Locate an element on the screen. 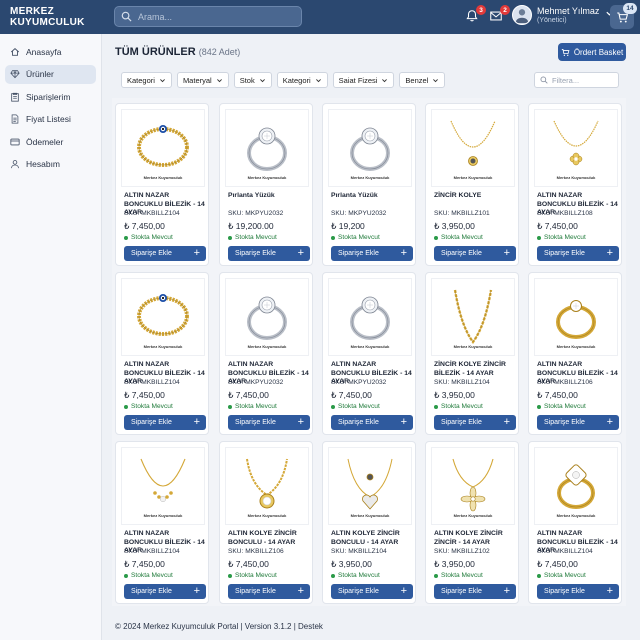 Image resolution: width=640 pixels, height=640 pixels. cart-count-badge: 14 is located at coordinates (630, 8).